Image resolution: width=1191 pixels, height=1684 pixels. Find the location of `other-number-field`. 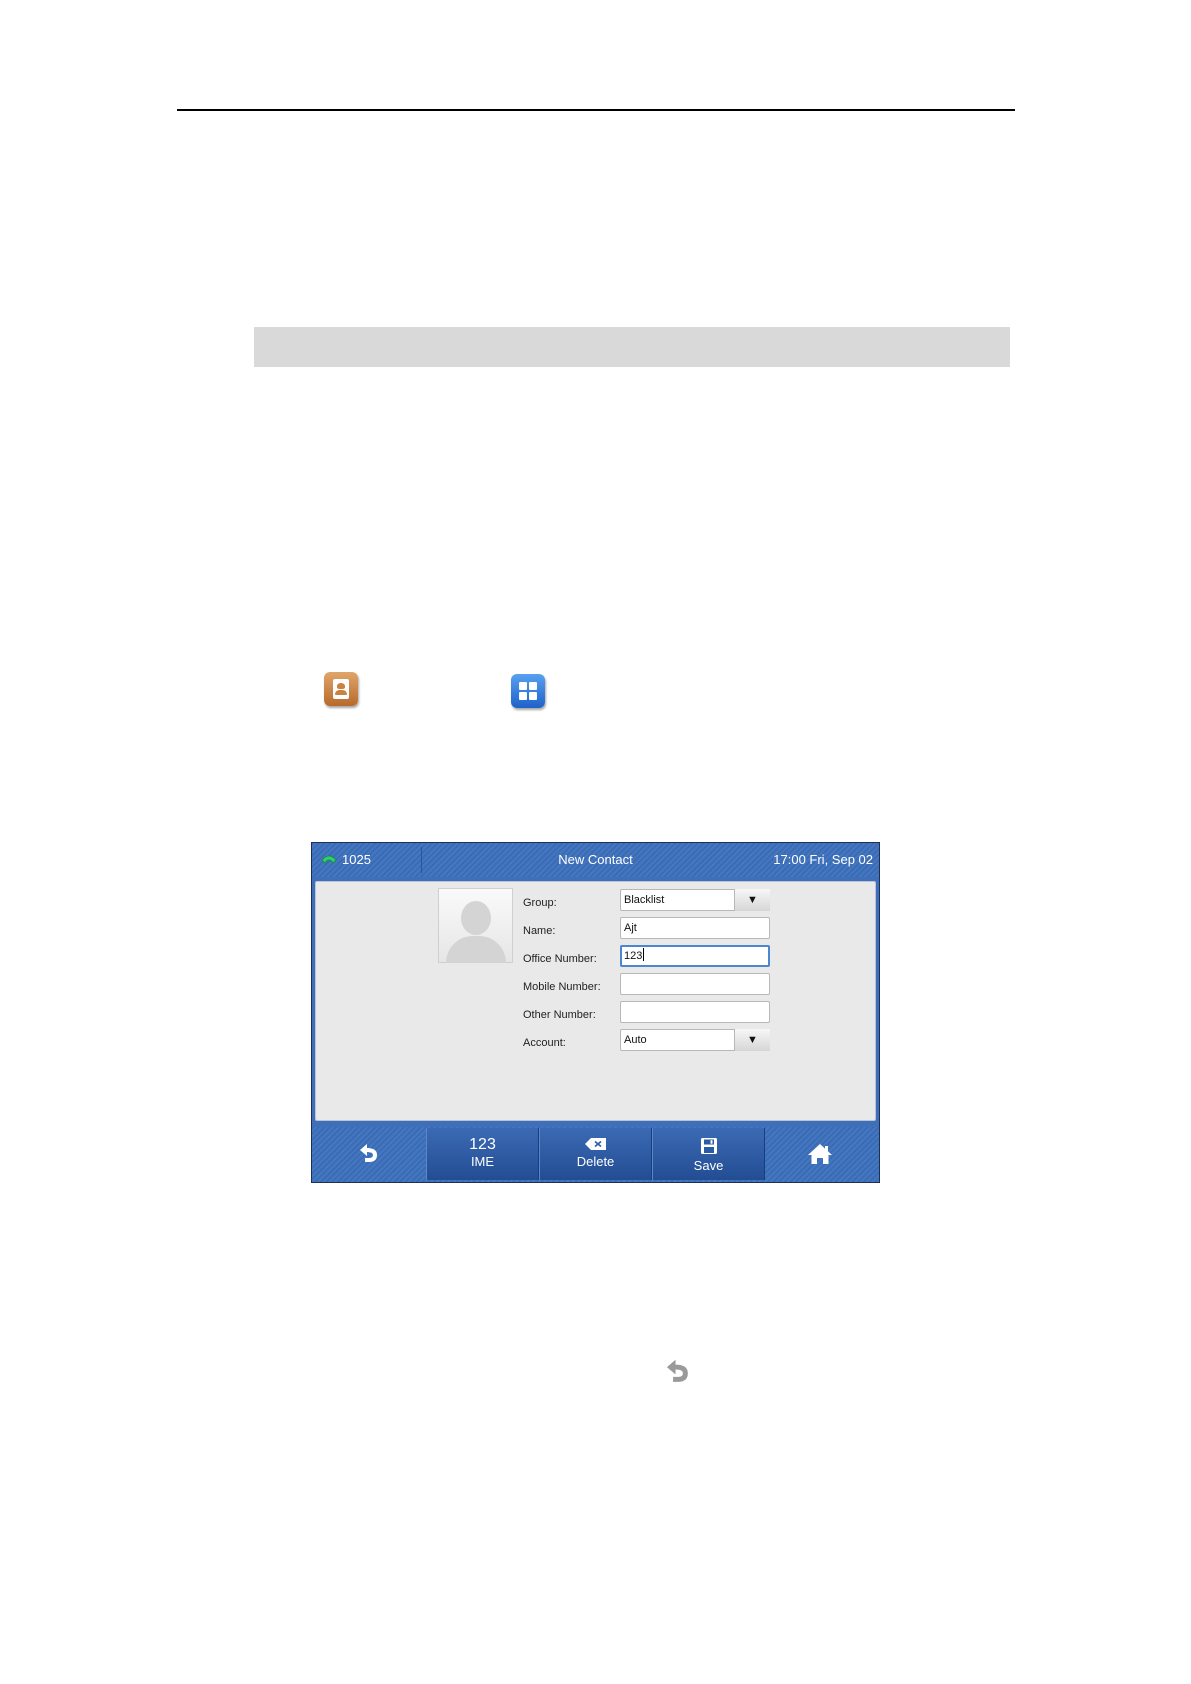

other-number-field is located at coordinates (695, 1012).